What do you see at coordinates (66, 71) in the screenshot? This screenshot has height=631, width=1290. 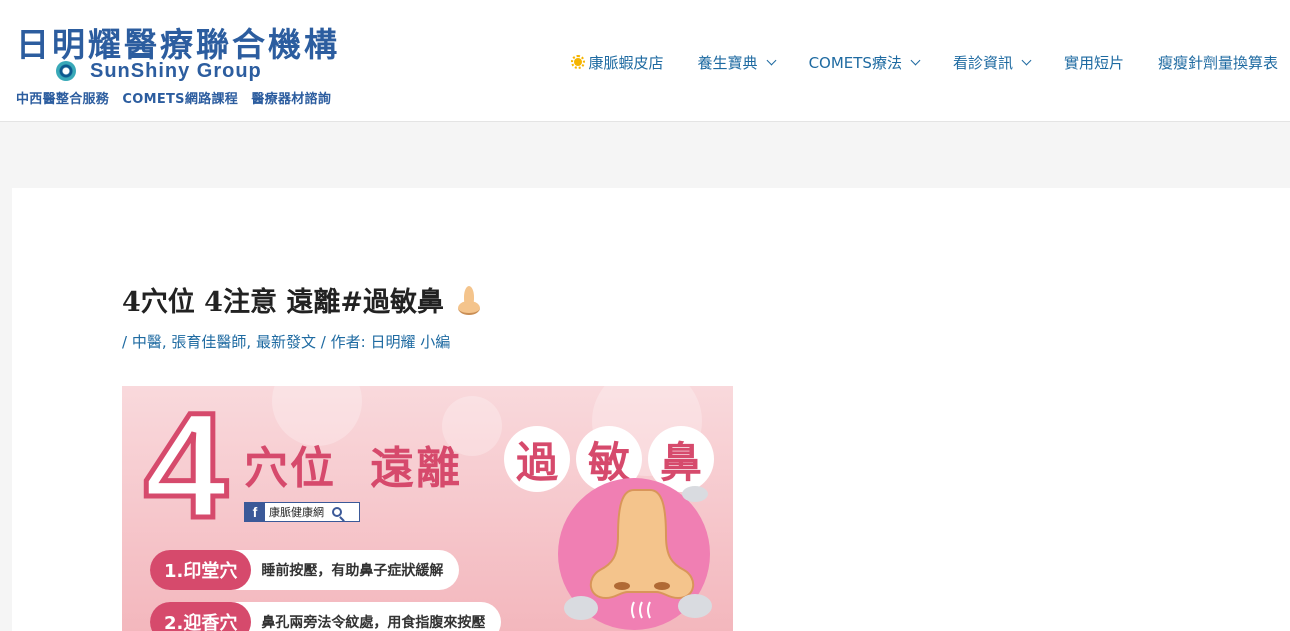 I see `logo-mark-icon` at bounding box center [66, 71].